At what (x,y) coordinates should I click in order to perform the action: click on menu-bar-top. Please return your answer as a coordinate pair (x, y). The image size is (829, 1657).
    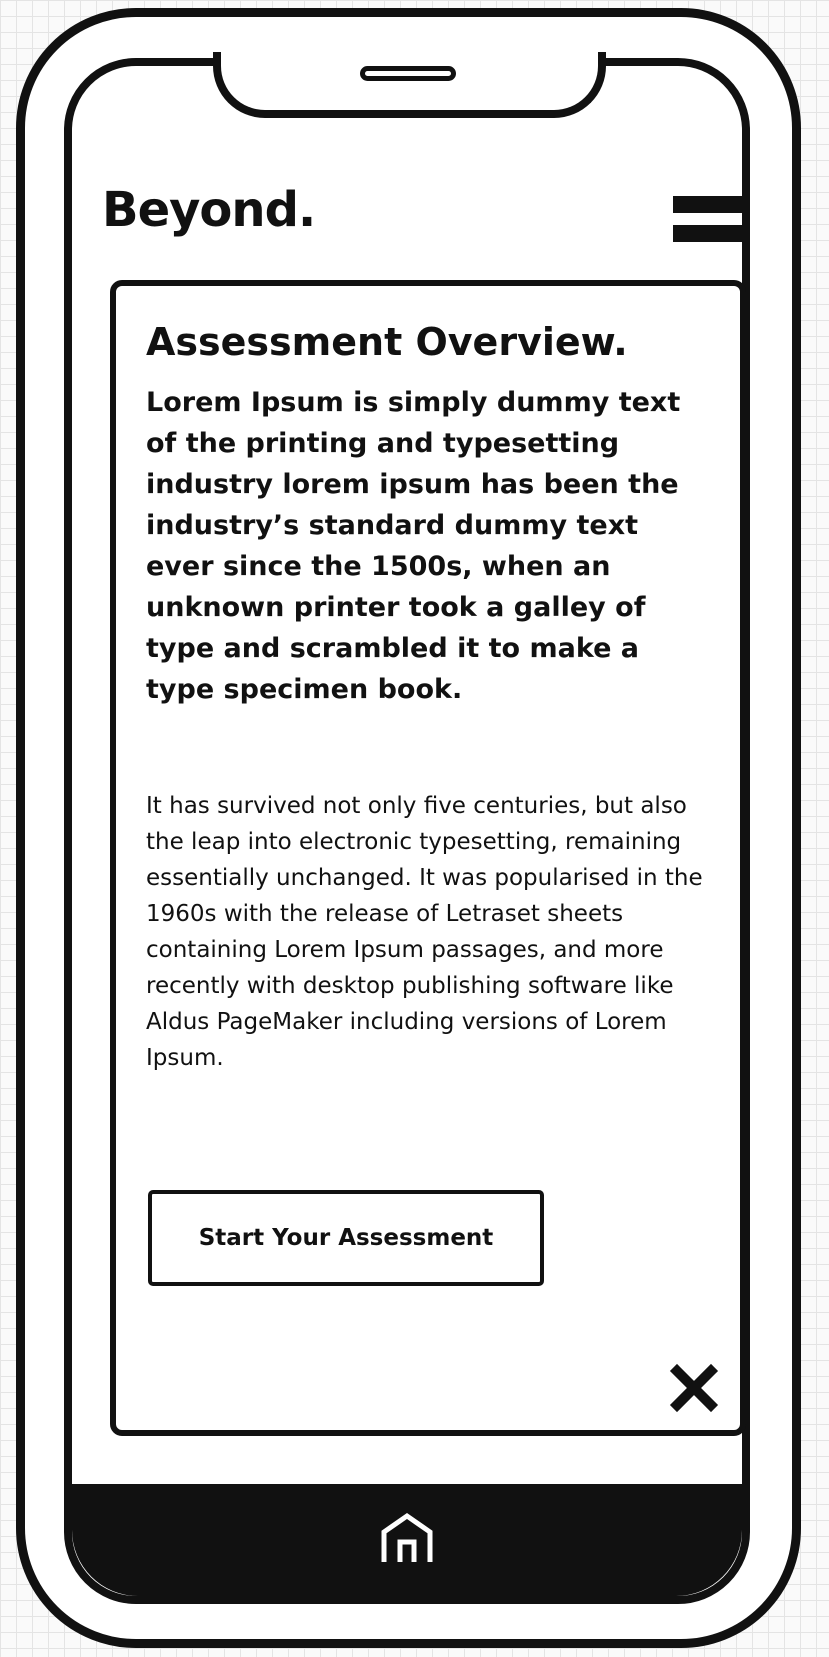
    Looking at the image, I should click on (710, 204).